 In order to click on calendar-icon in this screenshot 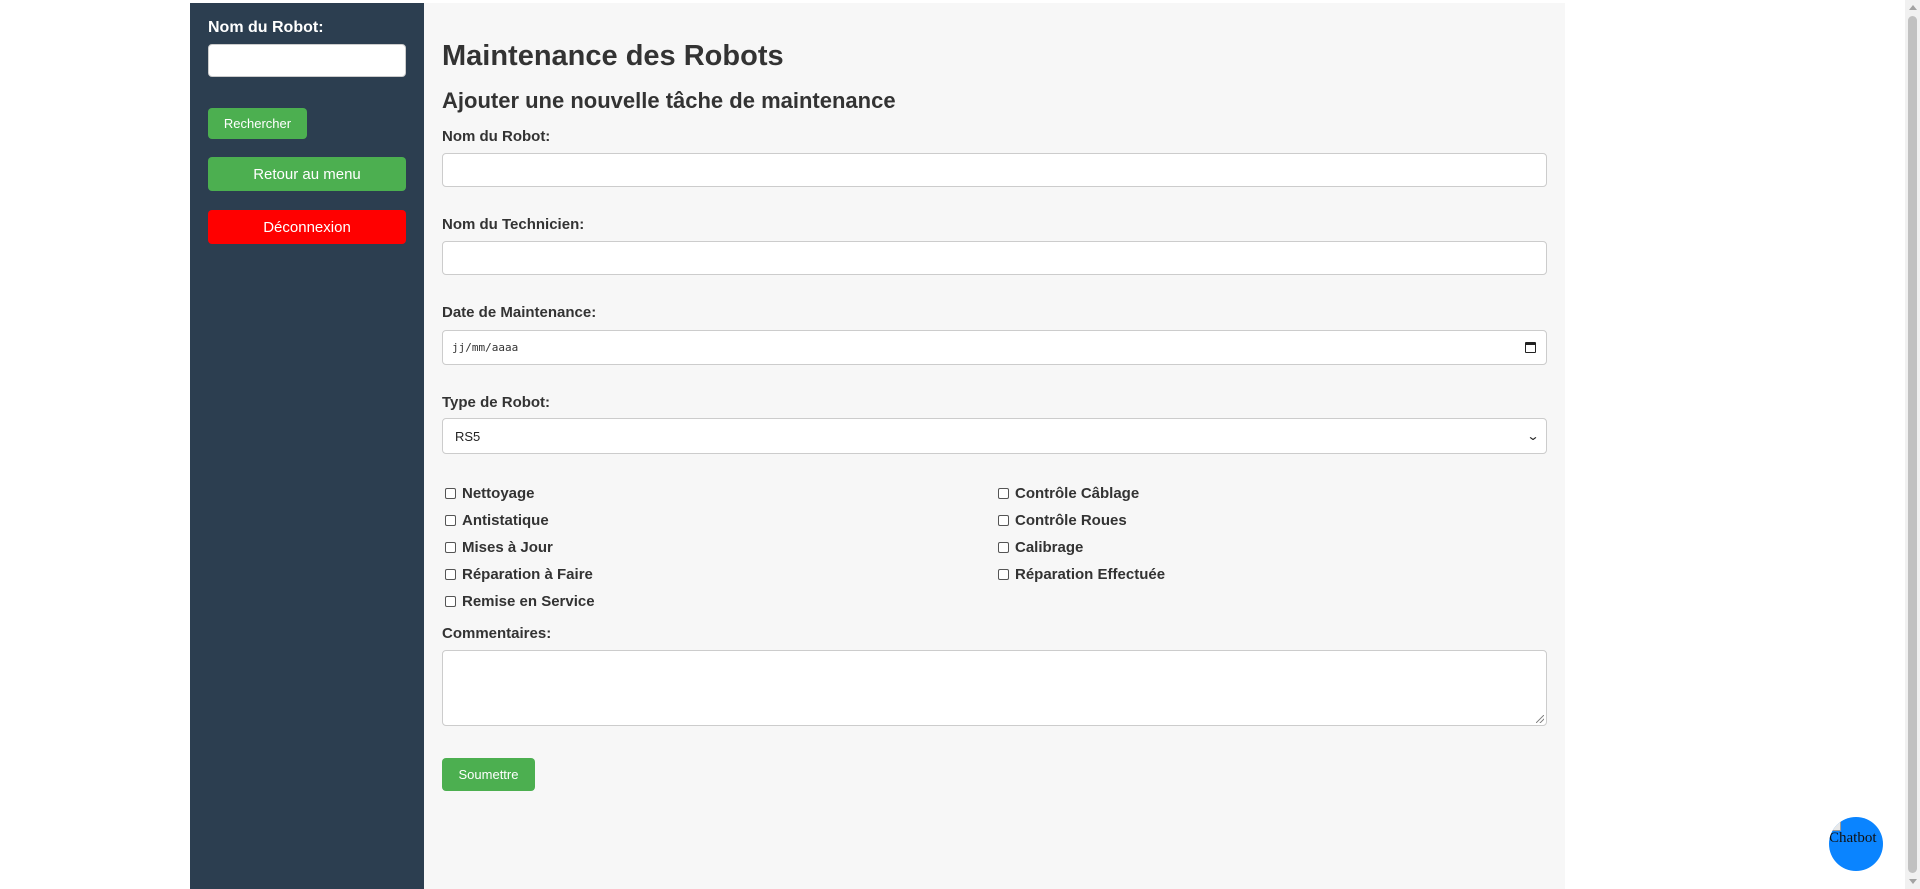, I will do `click(1530, 347)`.